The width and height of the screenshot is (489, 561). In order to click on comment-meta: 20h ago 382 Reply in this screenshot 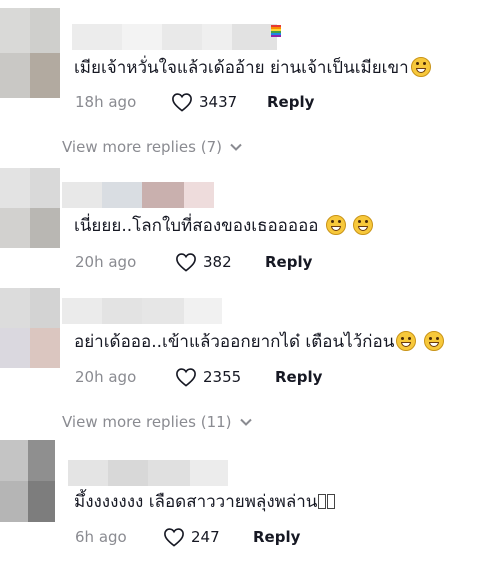, I will do `click(193, 262)`.